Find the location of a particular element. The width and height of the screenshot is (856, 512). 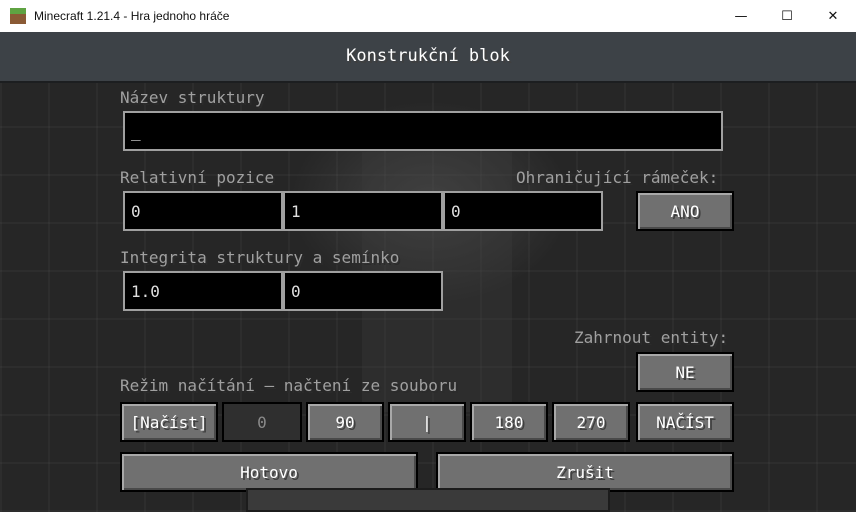

hotbar-background is located at coordinates (428, 500).